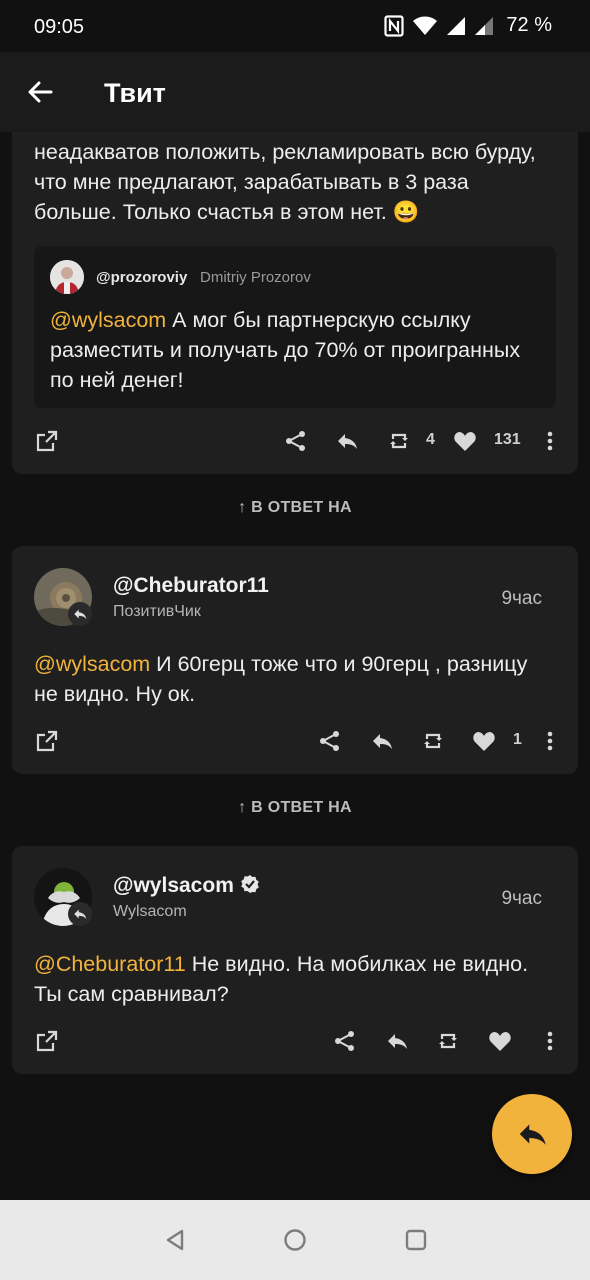 This screenshot has width=590, height=1280. What do you see at coordinates (484, 25) in the screenshot?
I see `signal-2-icon` at bounding box center [484, 25].